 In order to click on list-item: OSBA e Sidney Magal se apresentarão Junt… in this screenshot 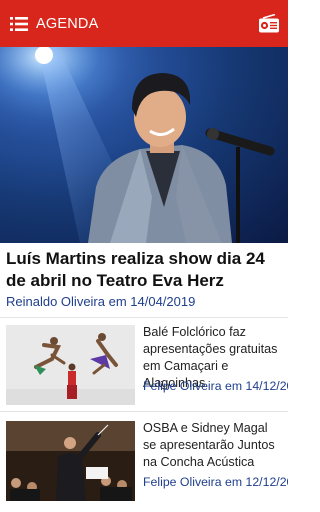, I will do `click(144, 462)`.